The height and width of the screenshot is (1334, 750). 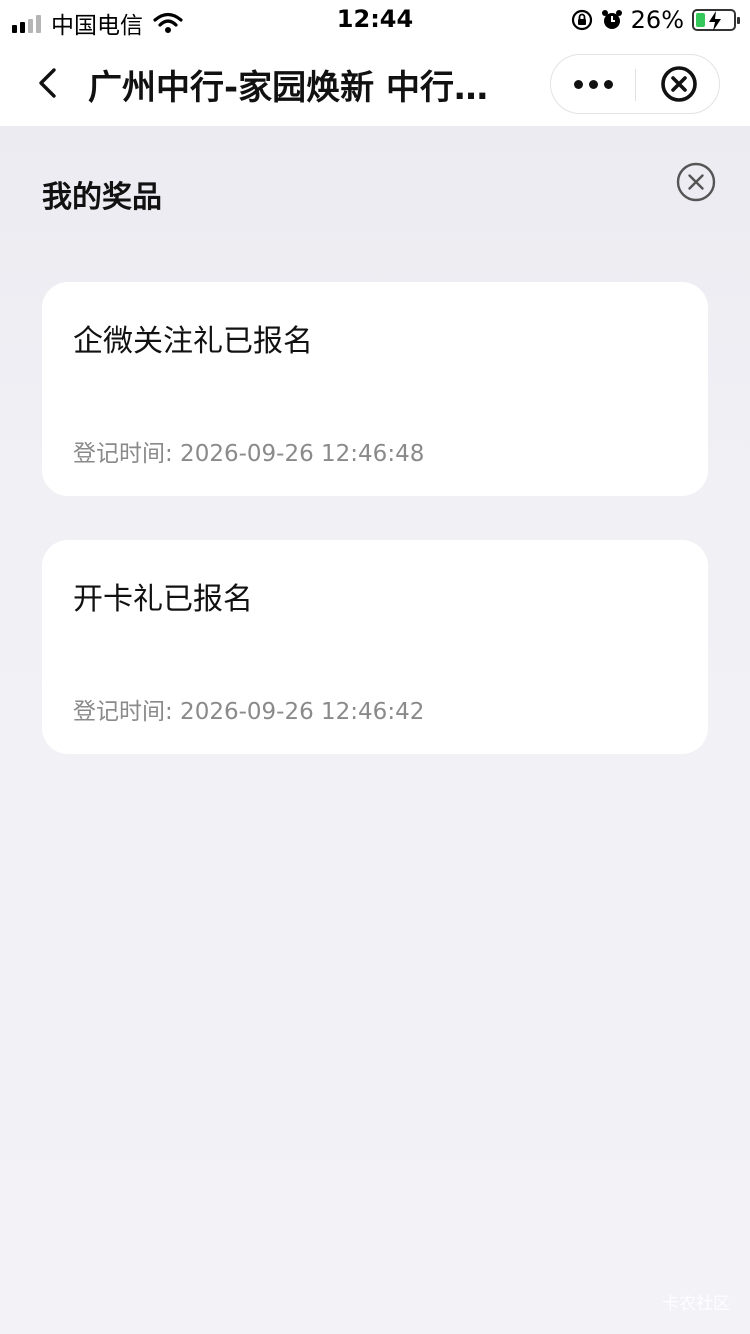 I want to click on battery-icon, so click(x=716, y=20).